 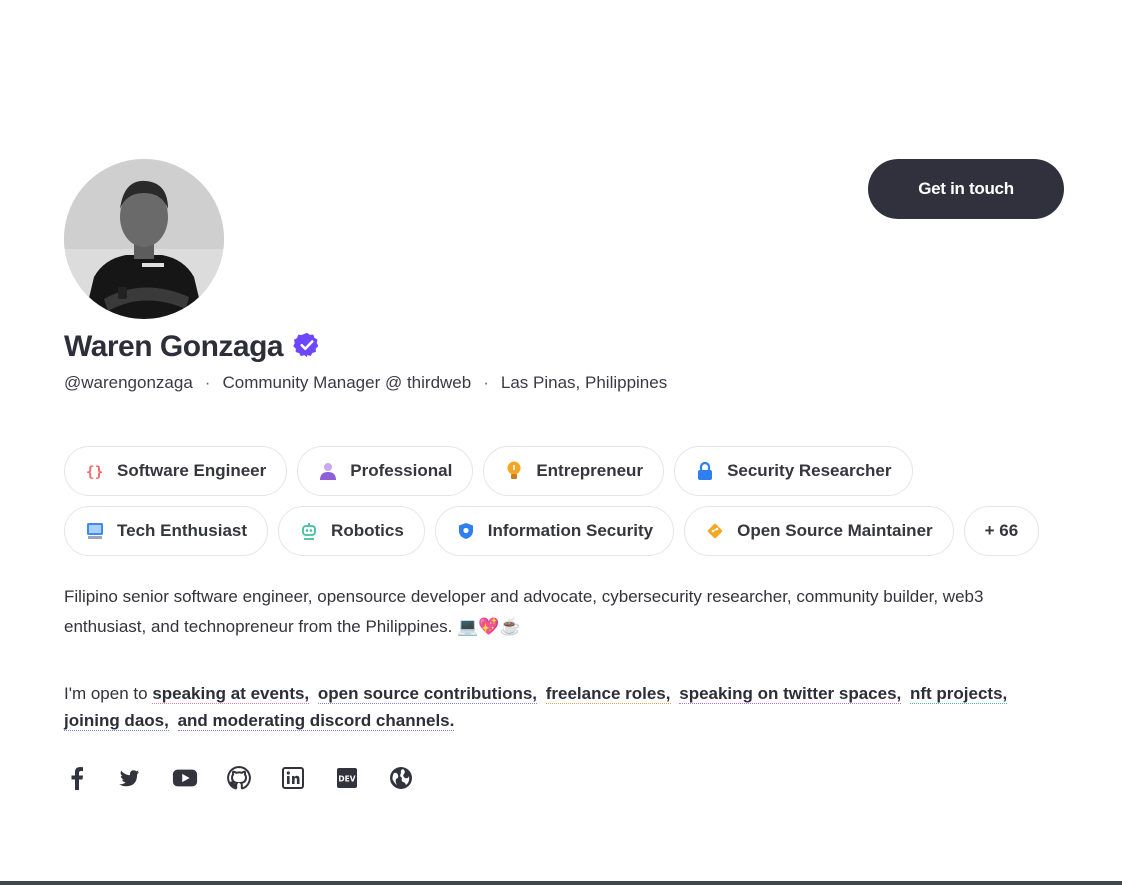 I want to click on open-to-open-source: open source contributions,, so click(x=427, y=694).